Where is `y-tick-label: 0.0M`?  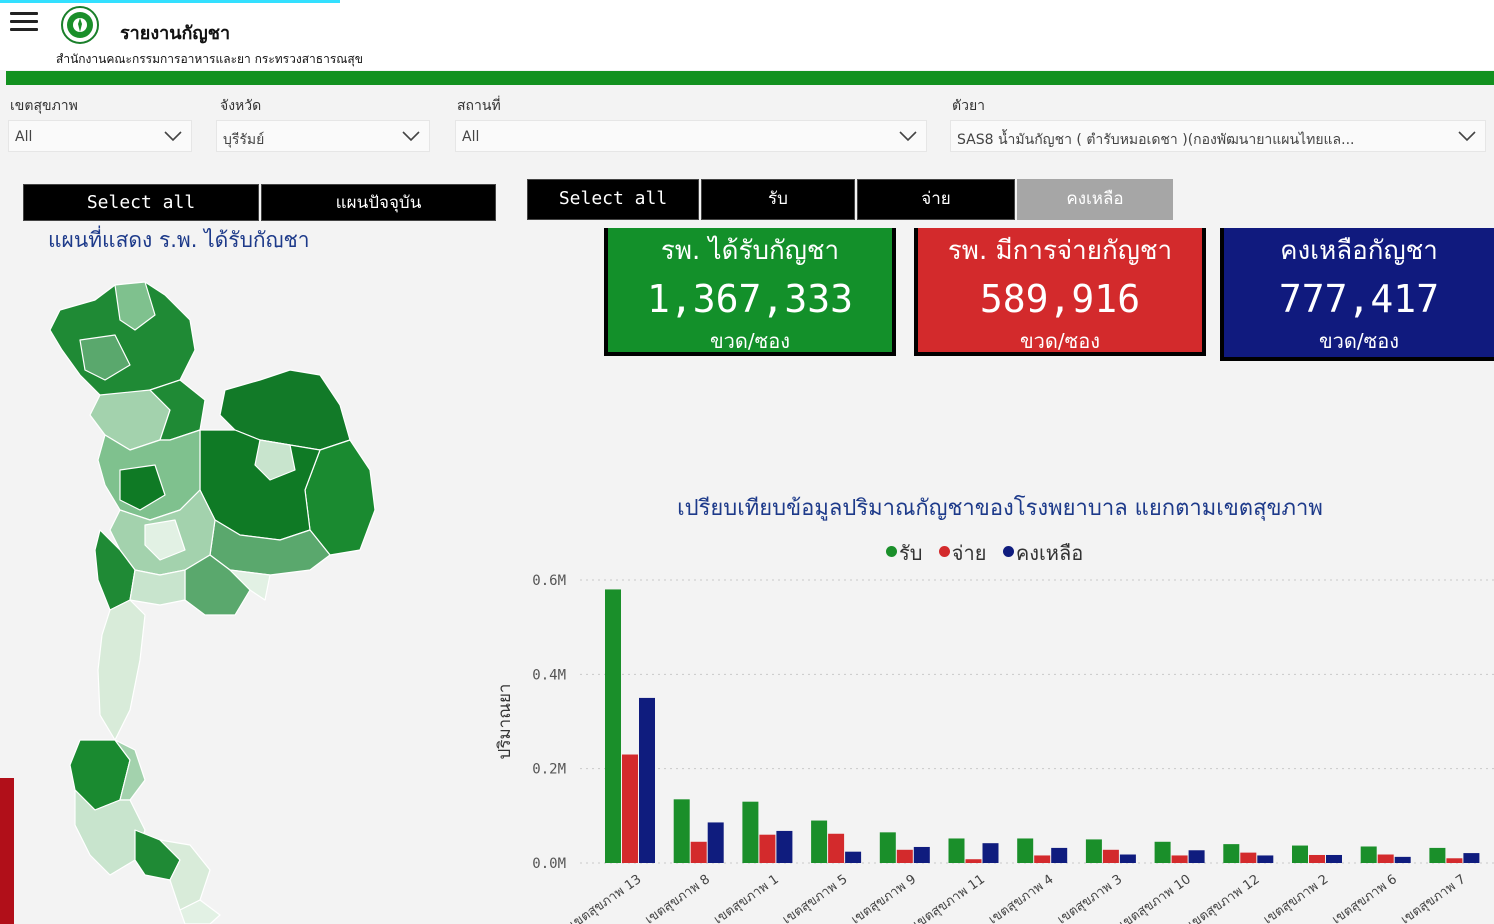 y-tick-label: 0.0M is located at coordinates (549, 864).